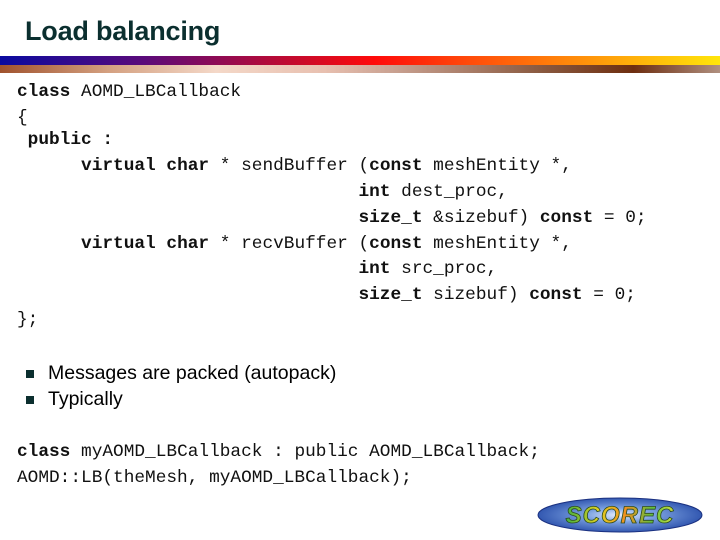  I want to click on code-line: class AOMD_LBCallback, so click(129, 92).